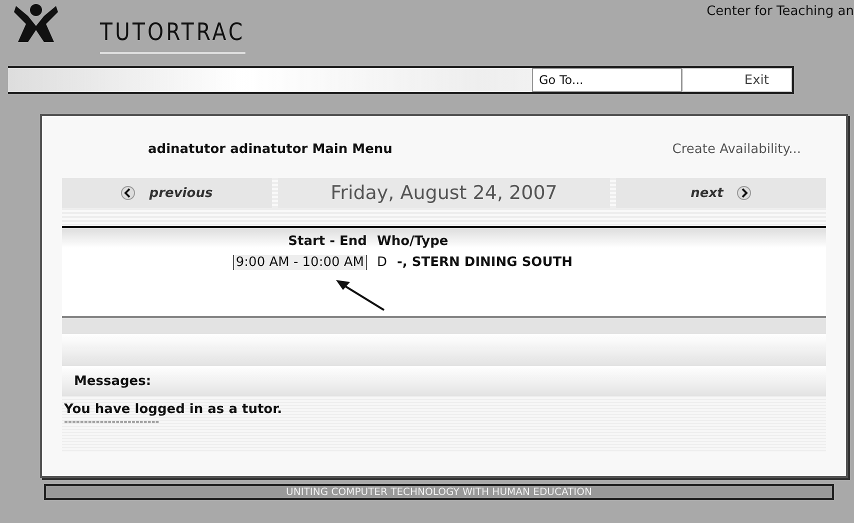 The image size is (854, 523). I want to click on column-header: Who/Type, so click(413, 241).